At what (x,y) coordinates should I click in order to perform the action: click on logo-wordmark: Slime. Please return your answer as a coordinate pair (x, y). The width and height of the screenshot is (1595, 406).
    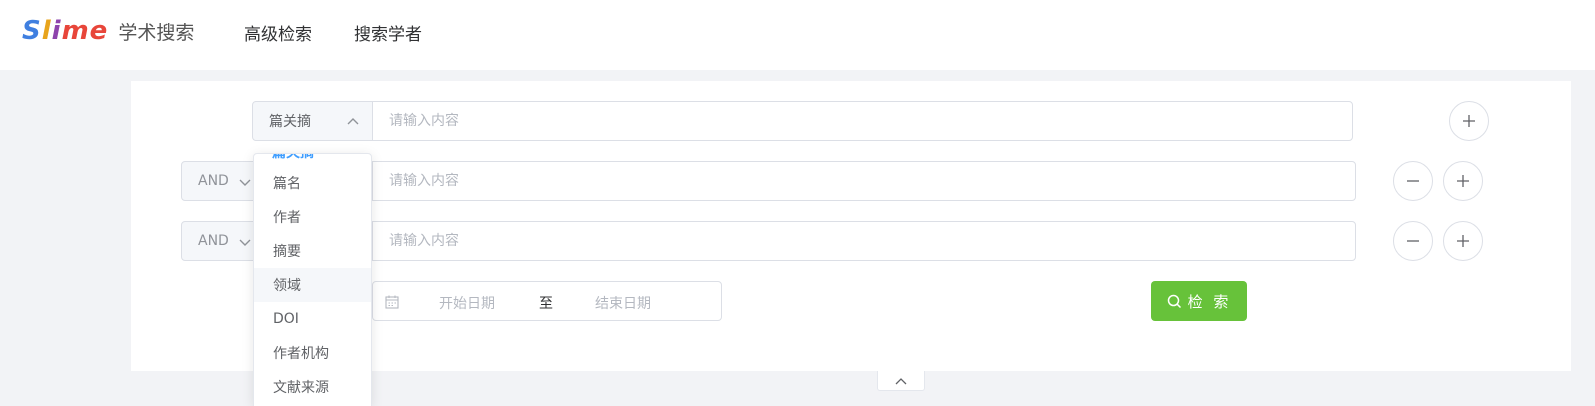
    Looking at the image, I should click on (65, 31).